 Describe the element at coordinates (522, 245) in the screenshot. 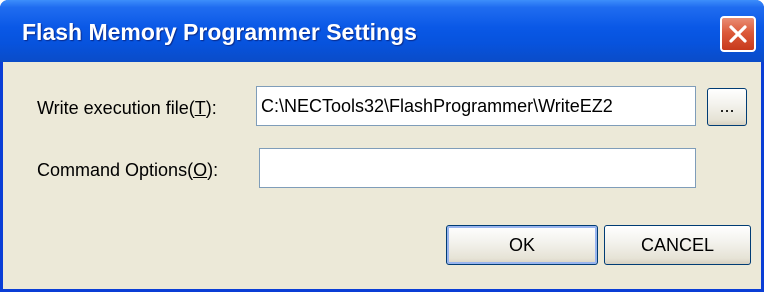

I see `ok-button: OK` at that location.